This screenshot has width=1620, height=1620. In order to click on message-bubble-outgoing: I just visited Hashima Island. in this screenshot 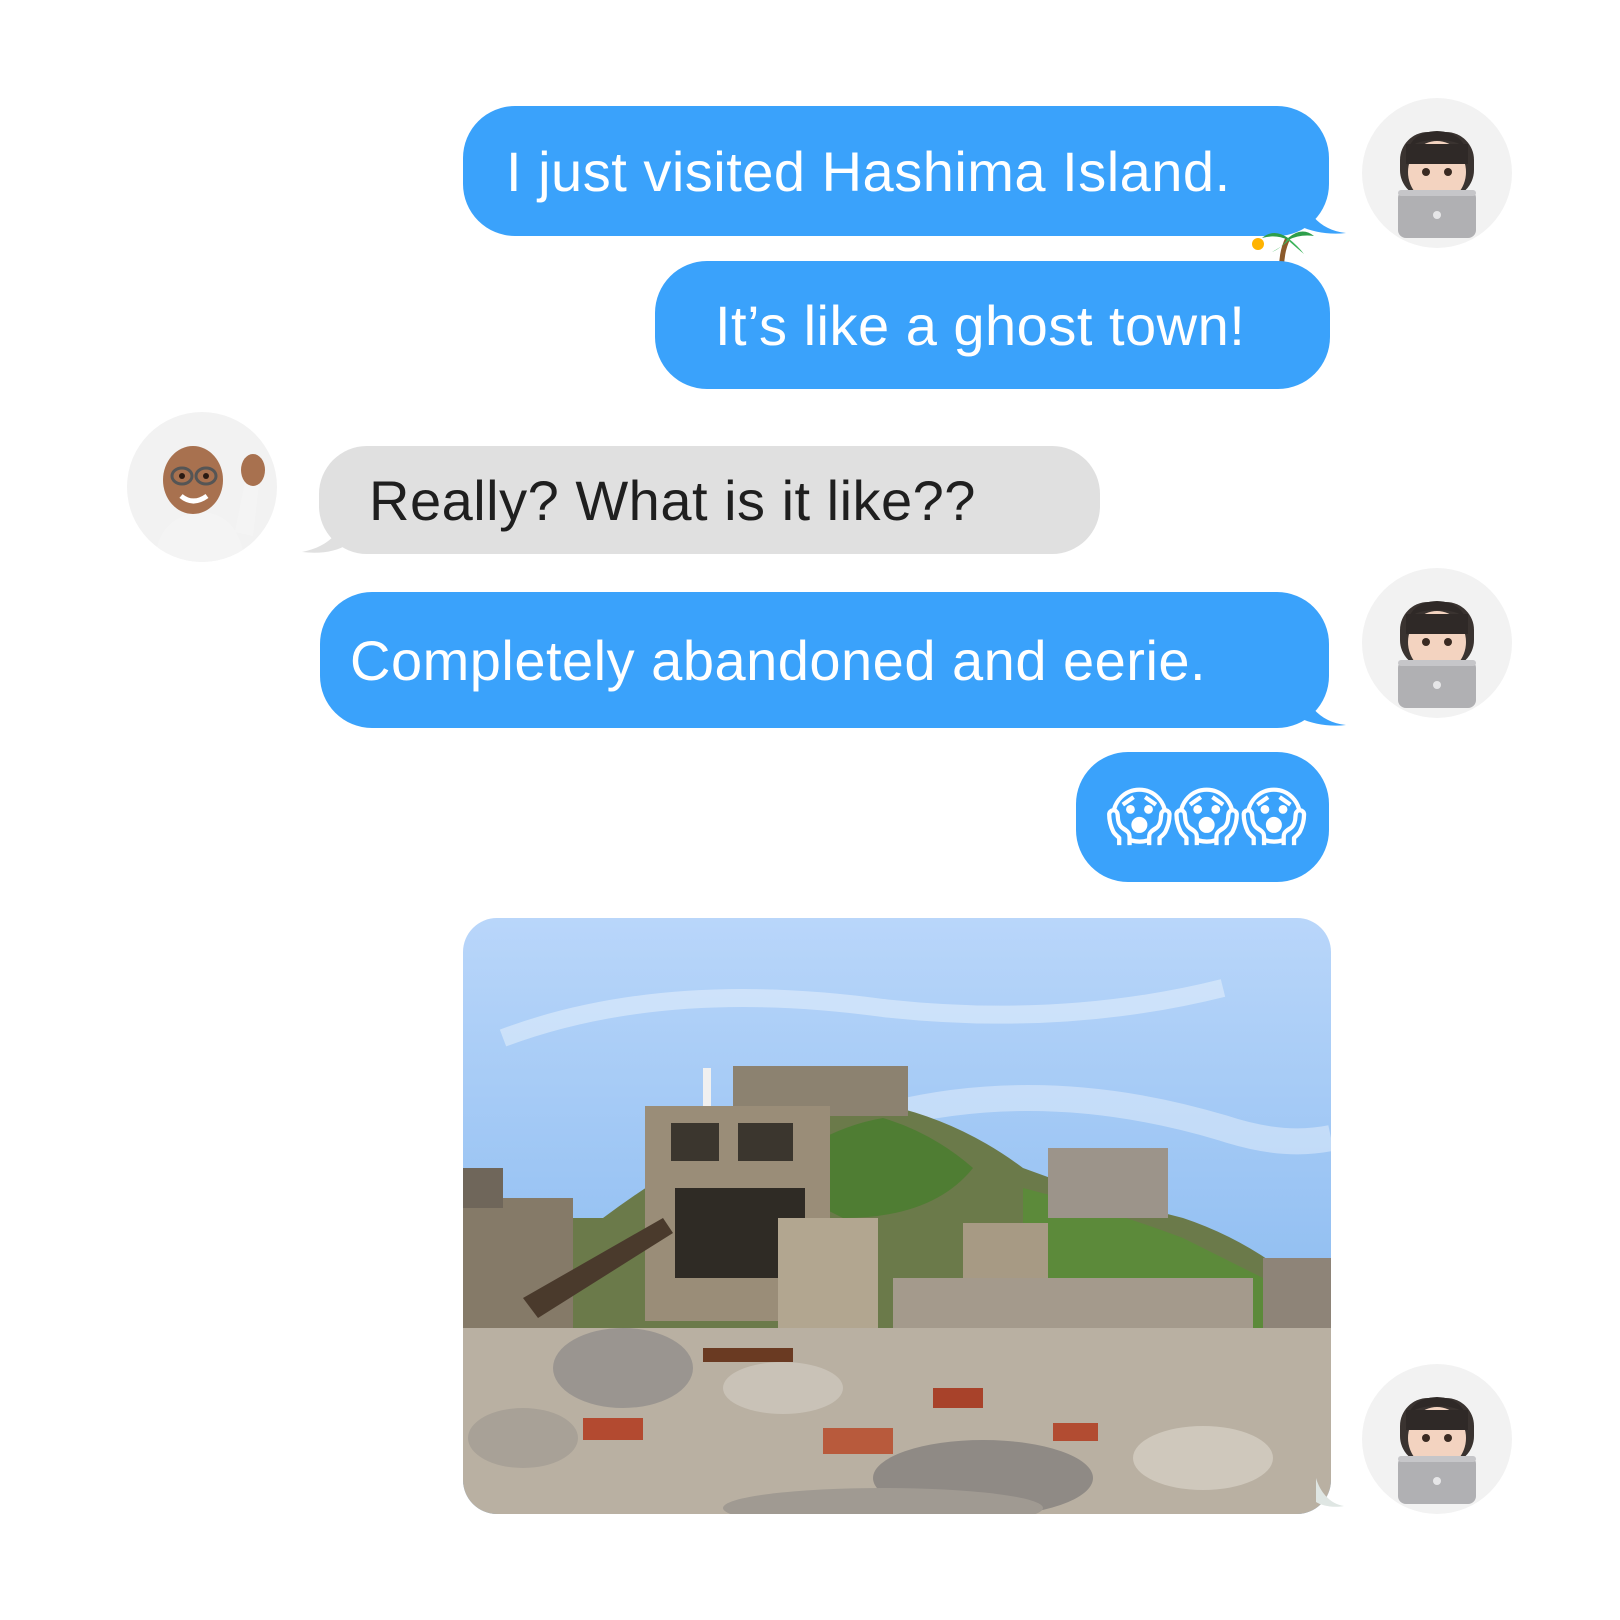, I will do `click(896, 171)`.